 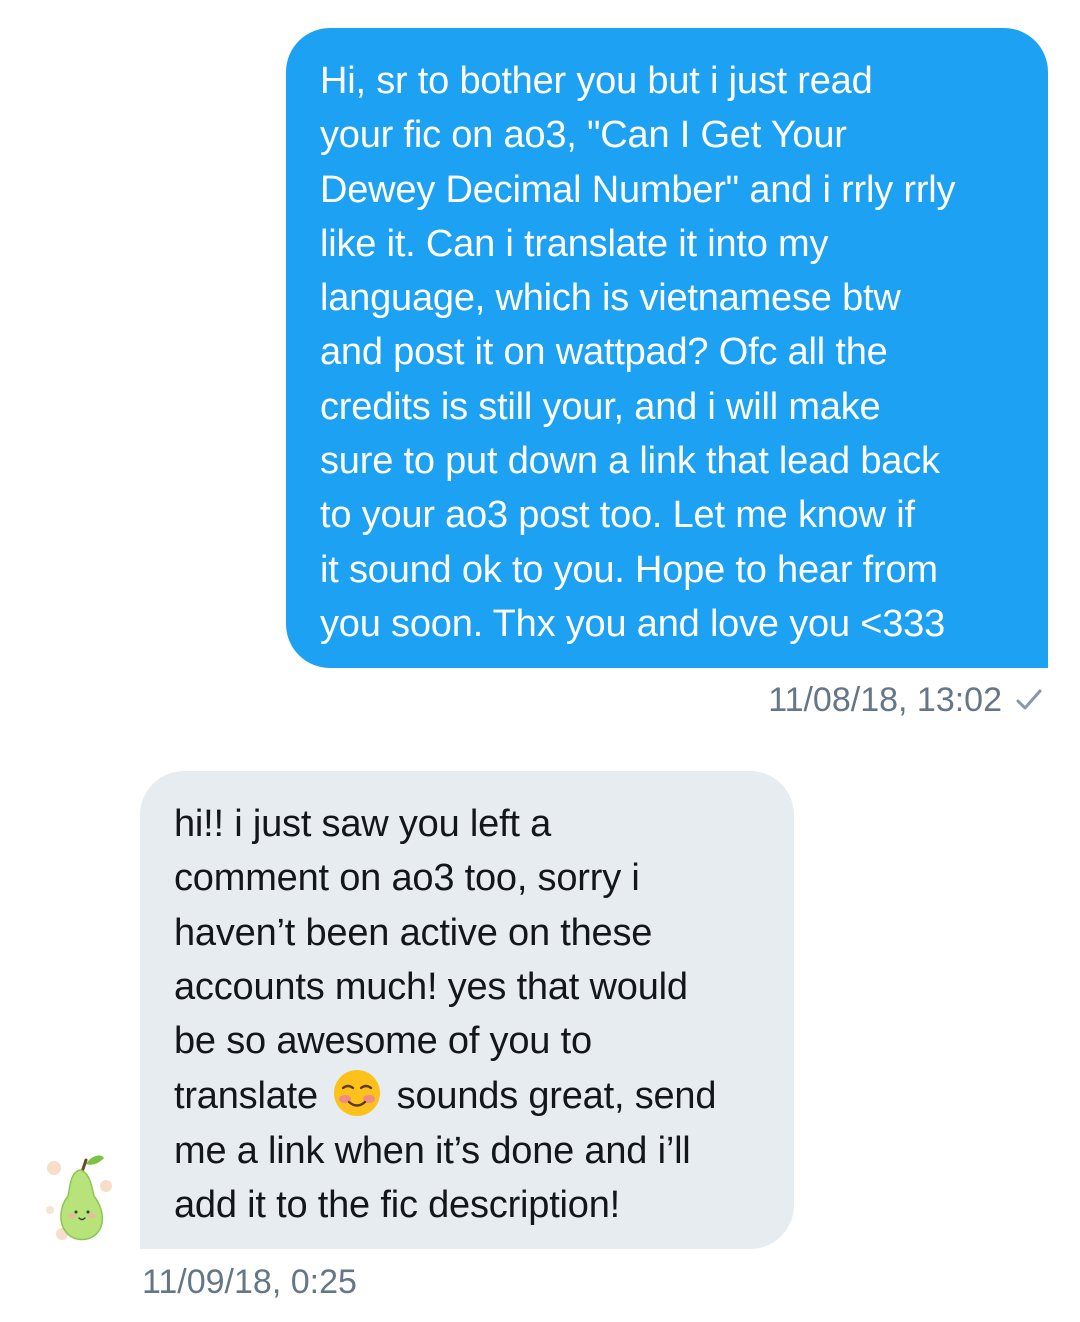 What do you see at coordinates (413, 932) in the screenshot?
I see `message-line: haven’t been active on these` at bounding box center [413, 932].